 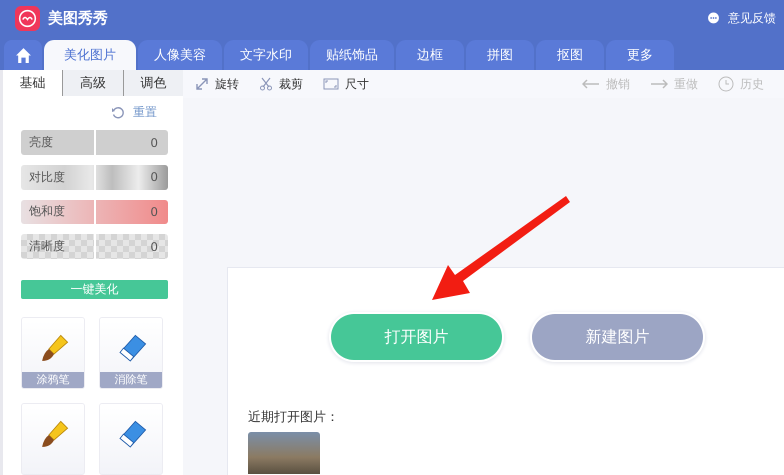 I want to click on adjustment-slider: 亮度 0, so click(x=94, y=142).